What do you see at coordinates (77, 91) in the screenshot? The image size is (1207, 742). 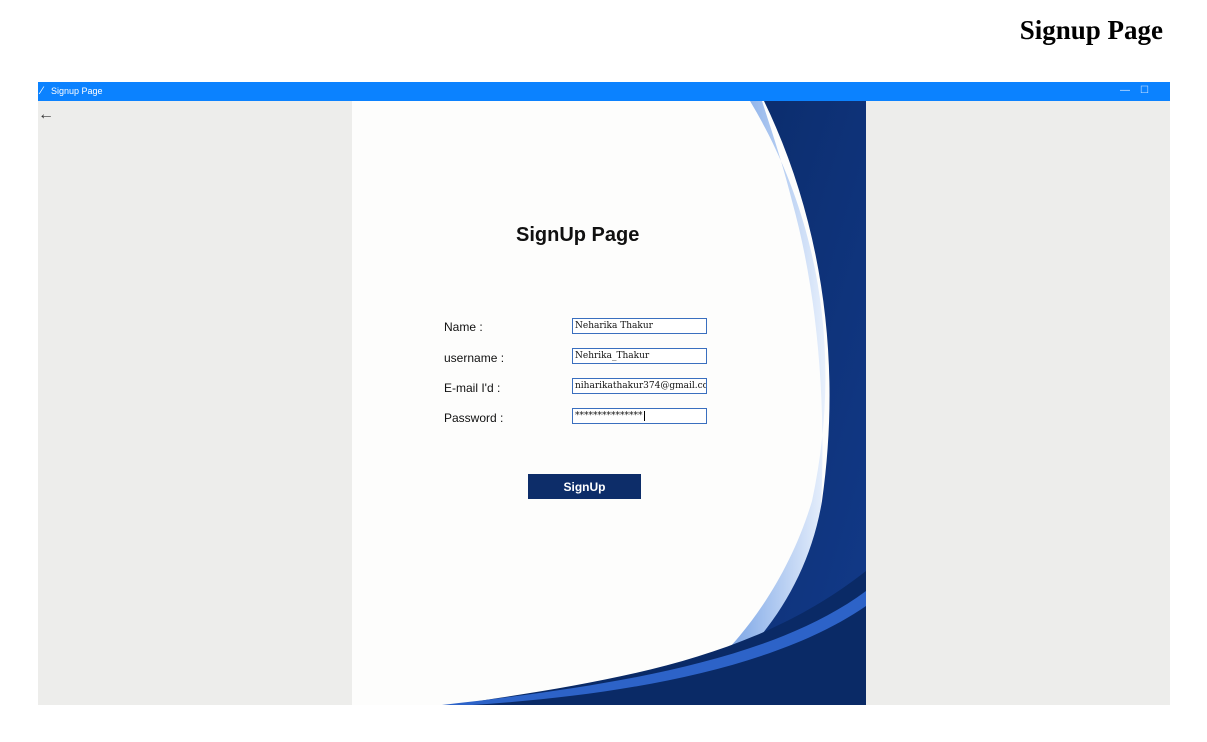 I see `window-title: Signup Page` at bounding box center [77, 91].